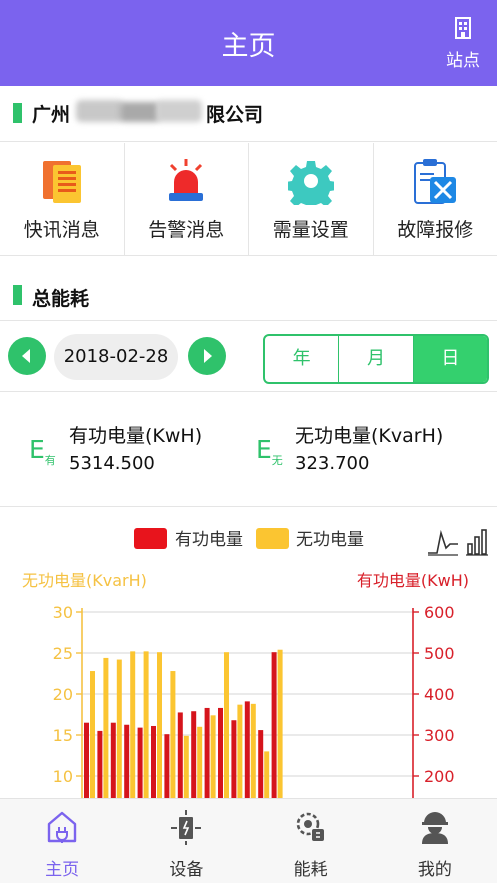  What do you see at coordinates (463, 28) in the screenshot?
I see `building-icon` at bounding box center [463, 28].